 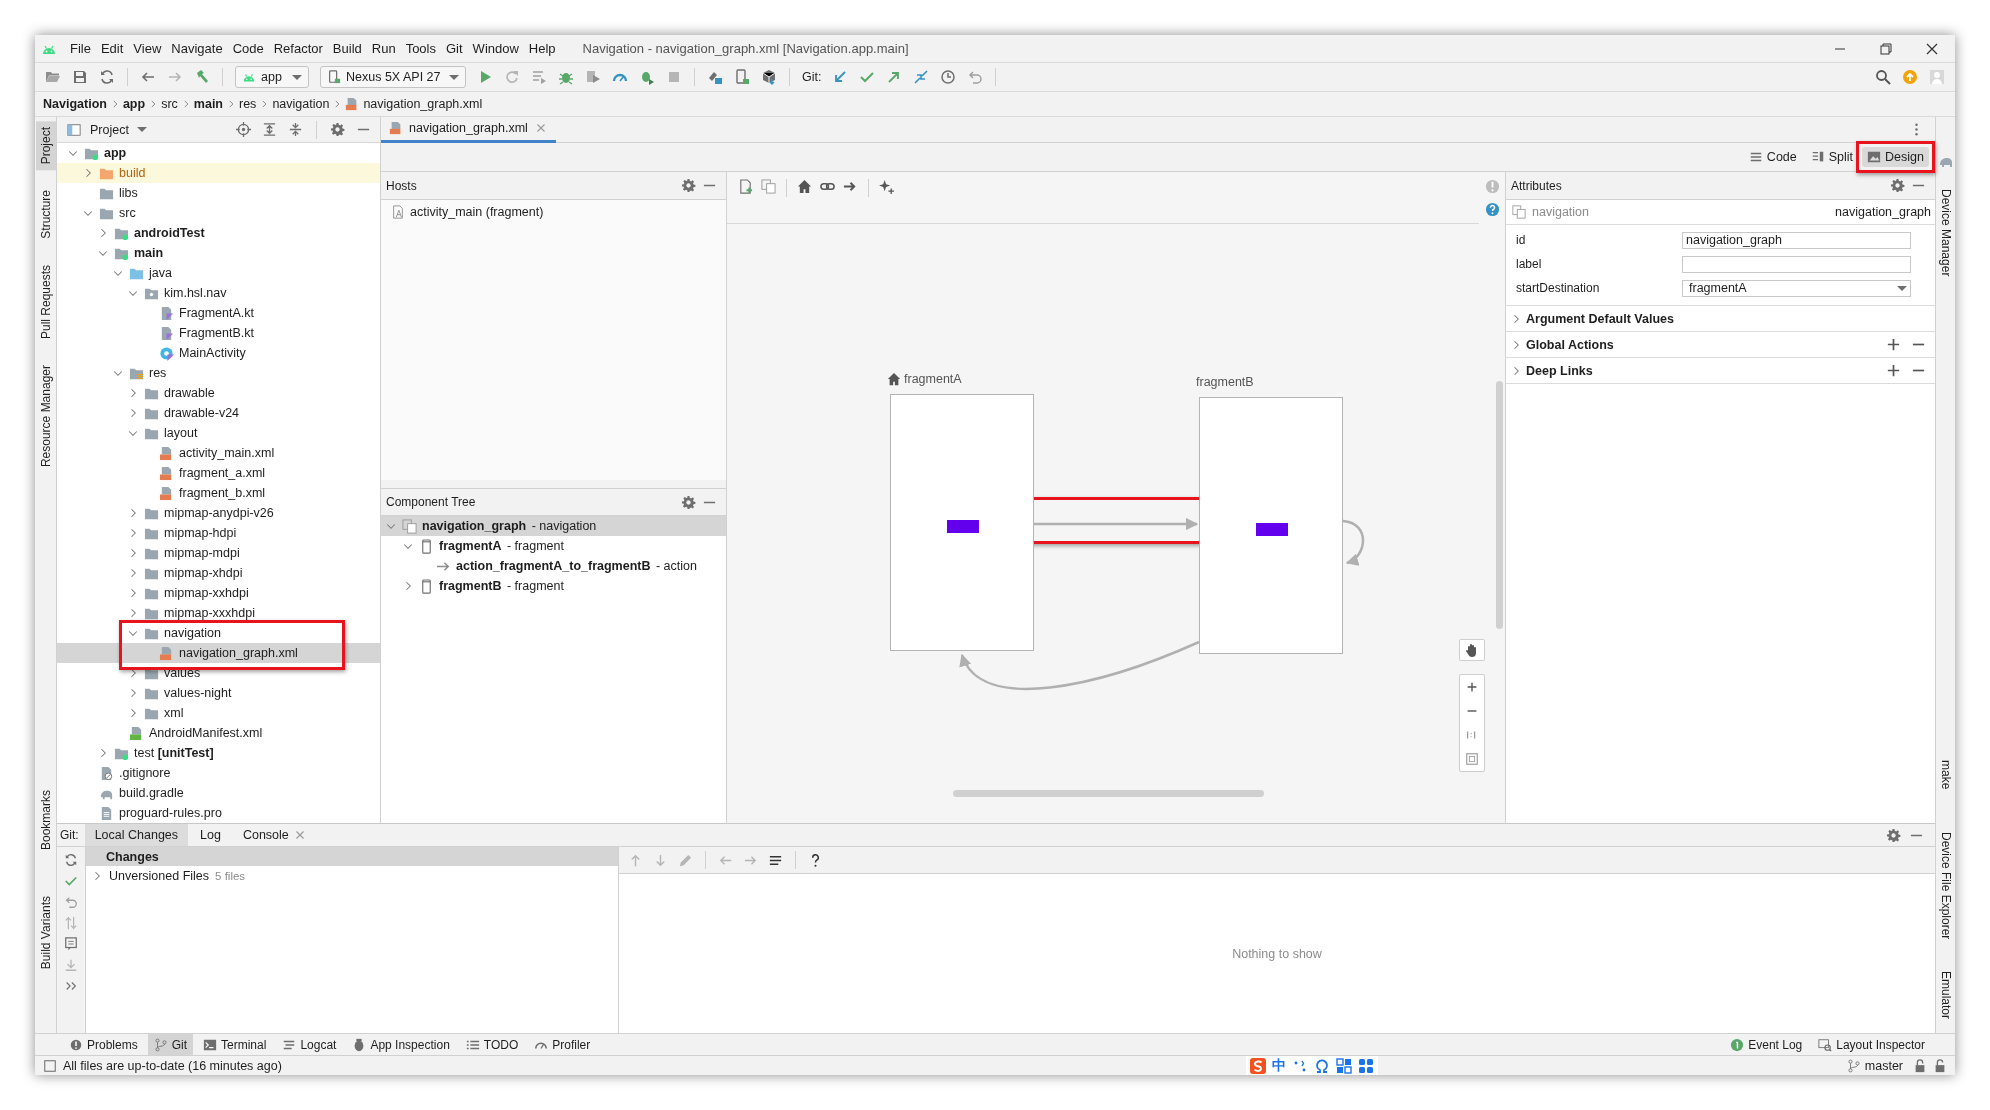 What do you see at coordinates (1893, 344) in the screenshot?
I see `plus-icon` at bounding box center [1893, 344].